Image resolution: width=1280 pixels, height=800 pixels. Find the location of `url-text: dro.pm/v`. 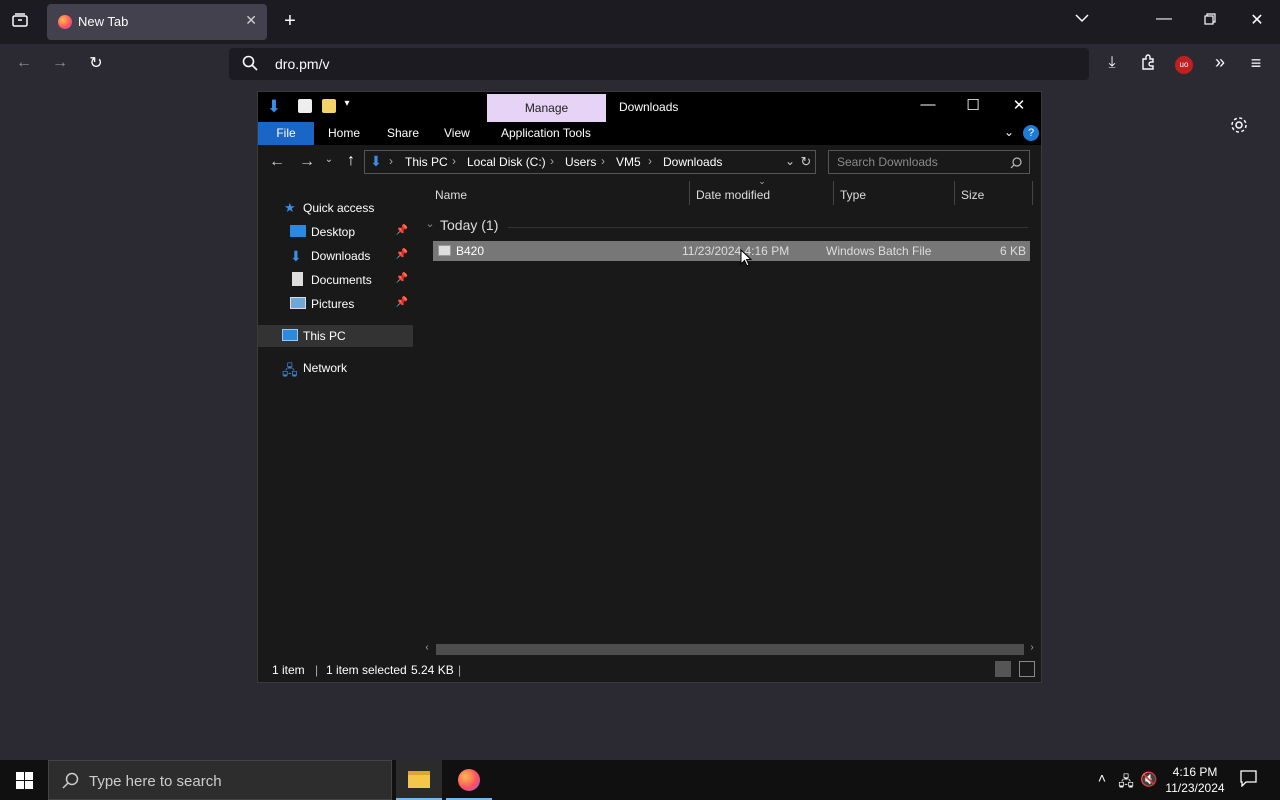

url-text: dro.pm/v is located at coordinates (302, 64).